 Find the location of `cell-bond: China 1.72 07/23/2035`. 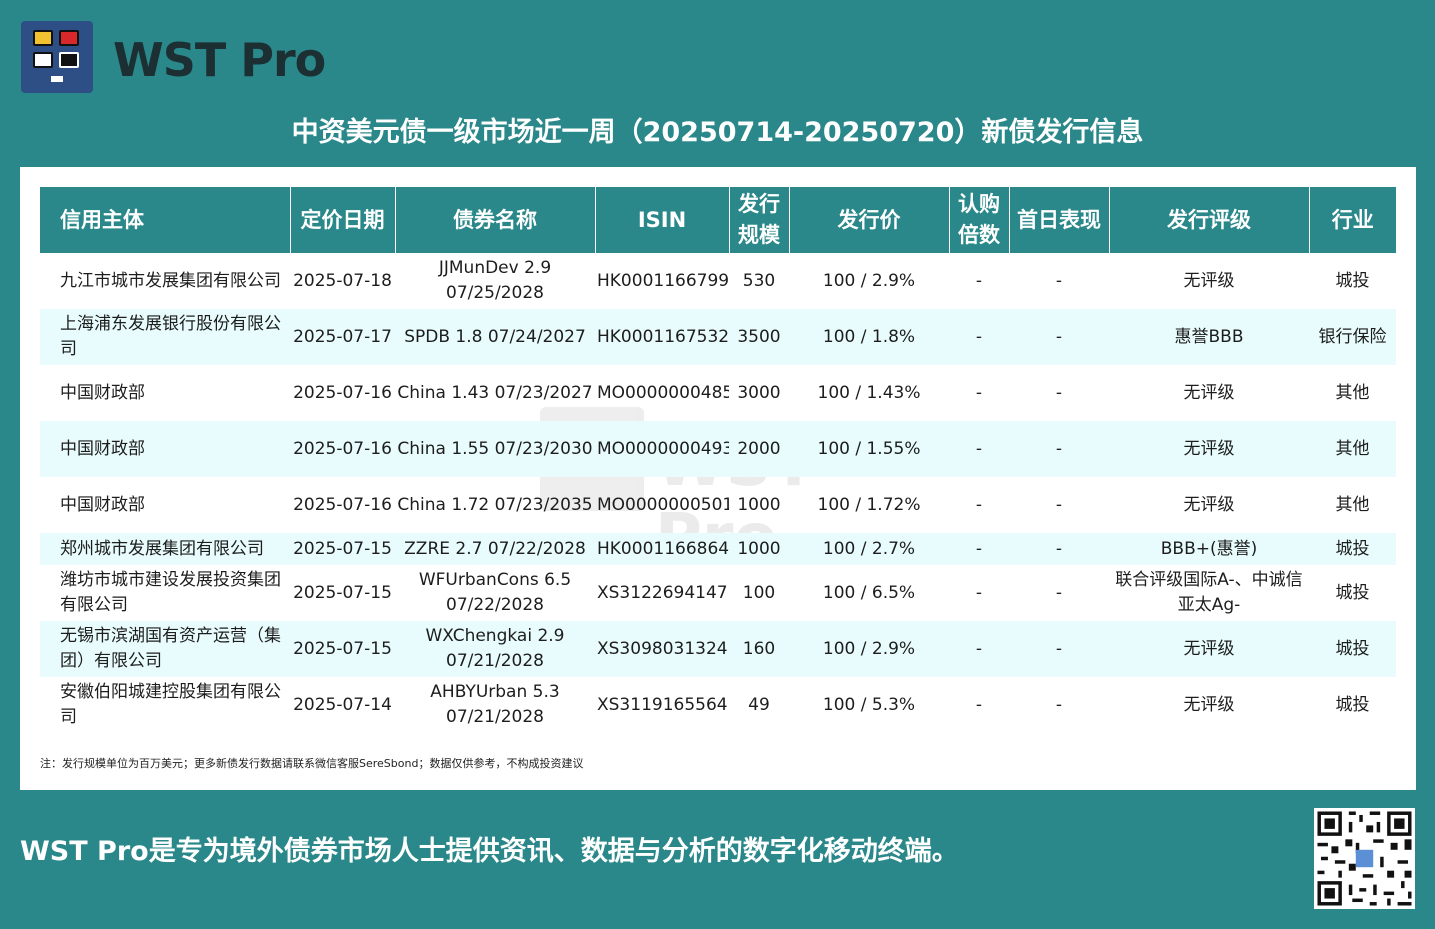

cell-bond: China 1.72 07/23/2035 is located at coordinates (495, 504).